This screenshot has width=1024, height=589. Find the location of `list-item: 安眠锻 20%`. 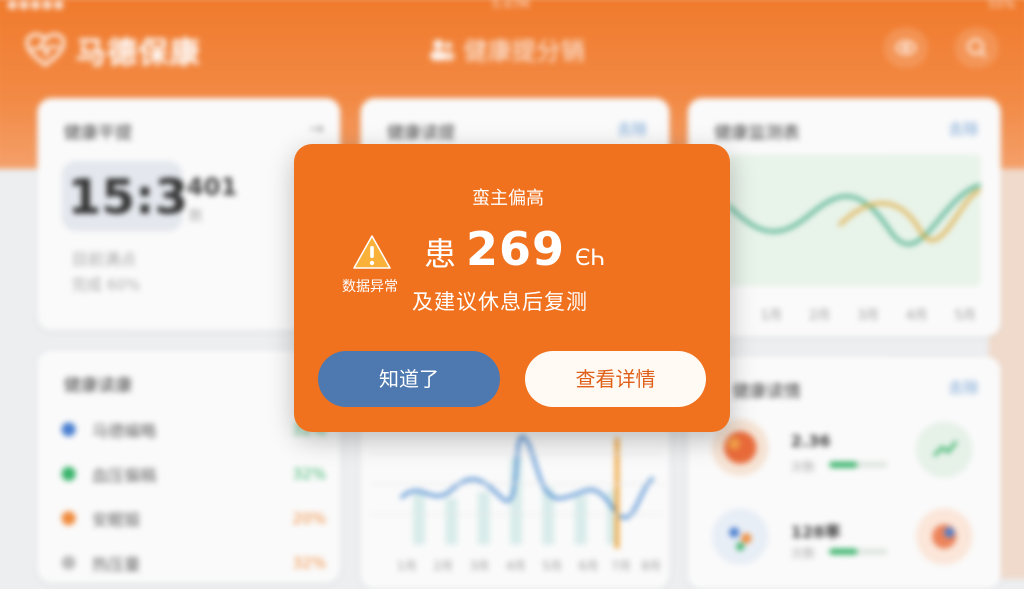

list-item: 安眠锻 20% is located at coordinates (194, 518).